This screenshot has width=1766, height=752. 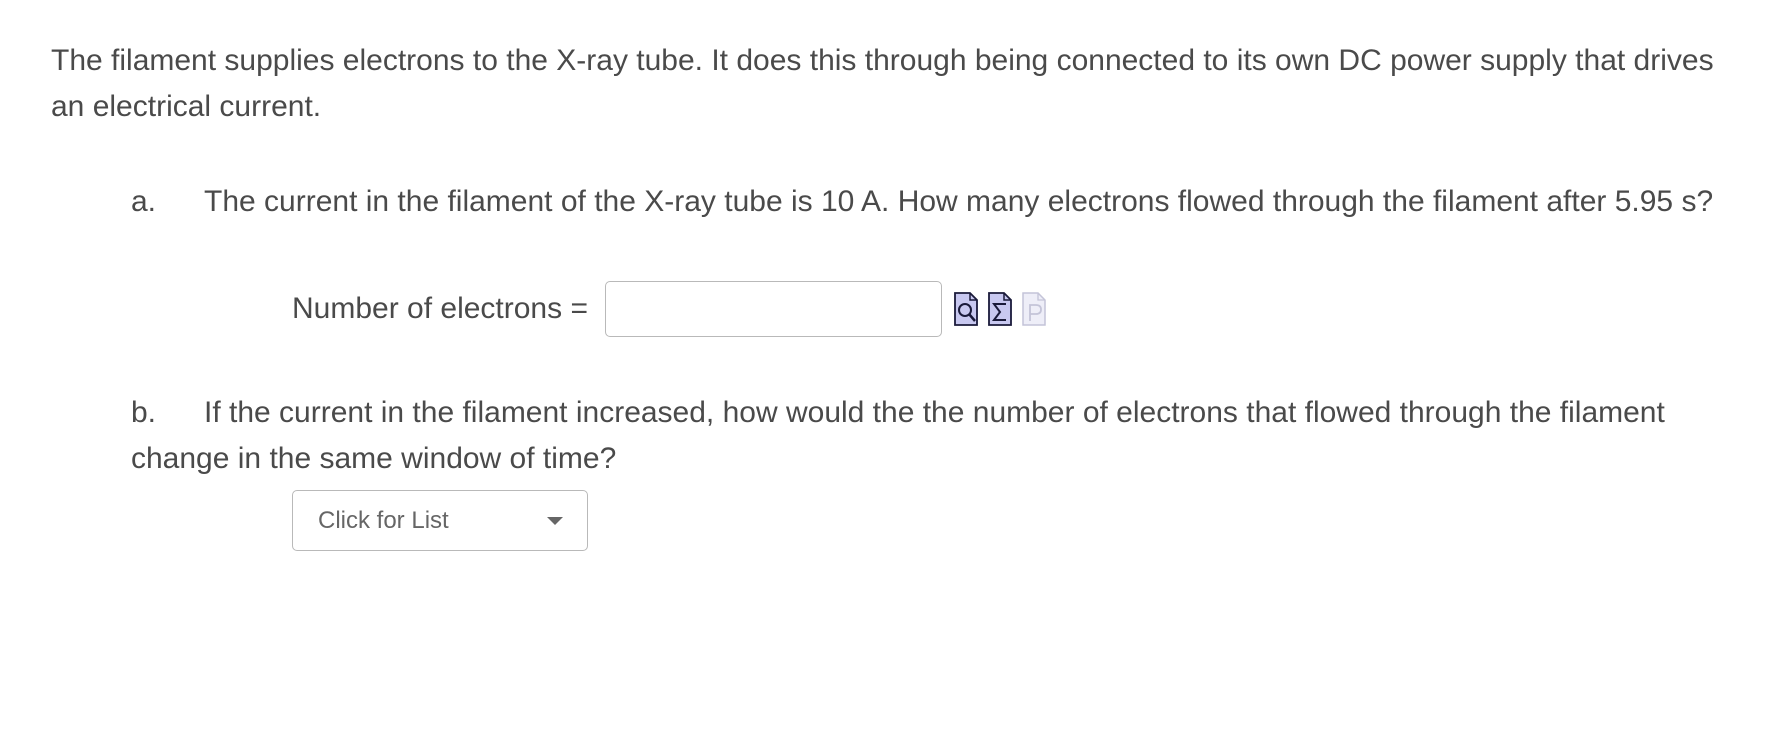 I want to click on answer-dropdown: Click for List, so click(x=440, y=520).